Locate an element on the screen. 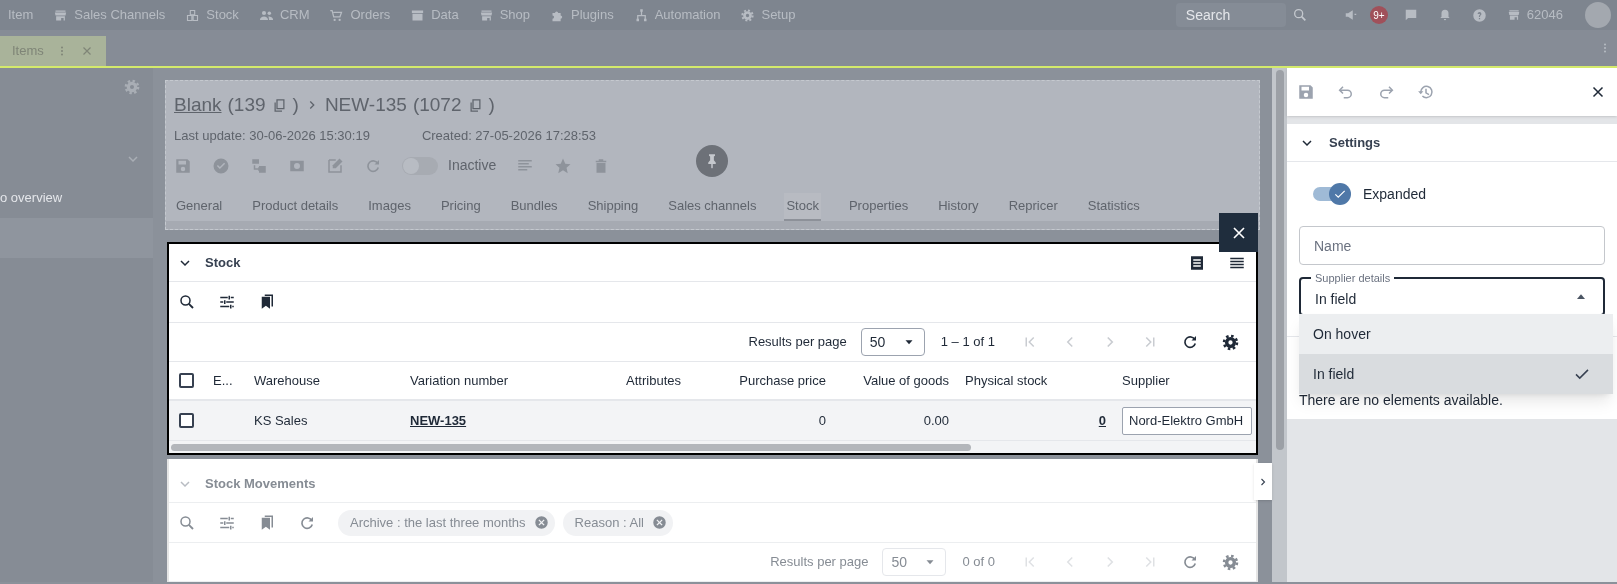 This screenshot has height=584, width=1617. close-button is located at coordinates (1238, 232).